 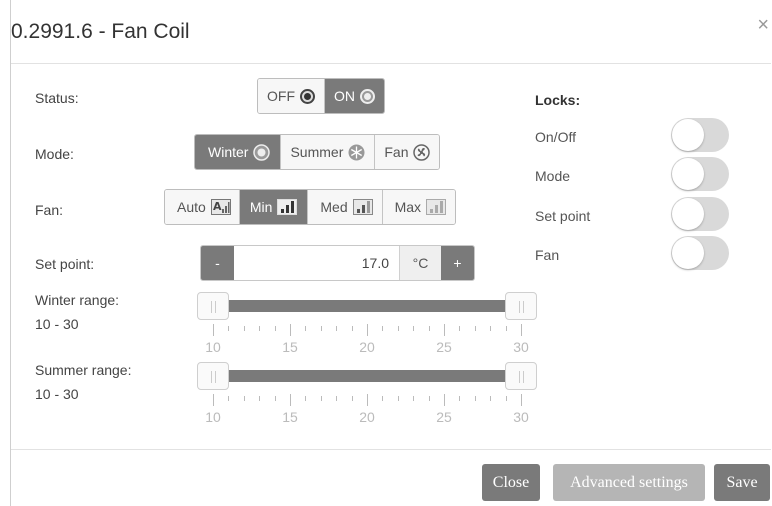 What do you see at coordinates (547, 255) in the screenshot?
I see `lock-fan-label: Fan` at bounding box center [547, 255].